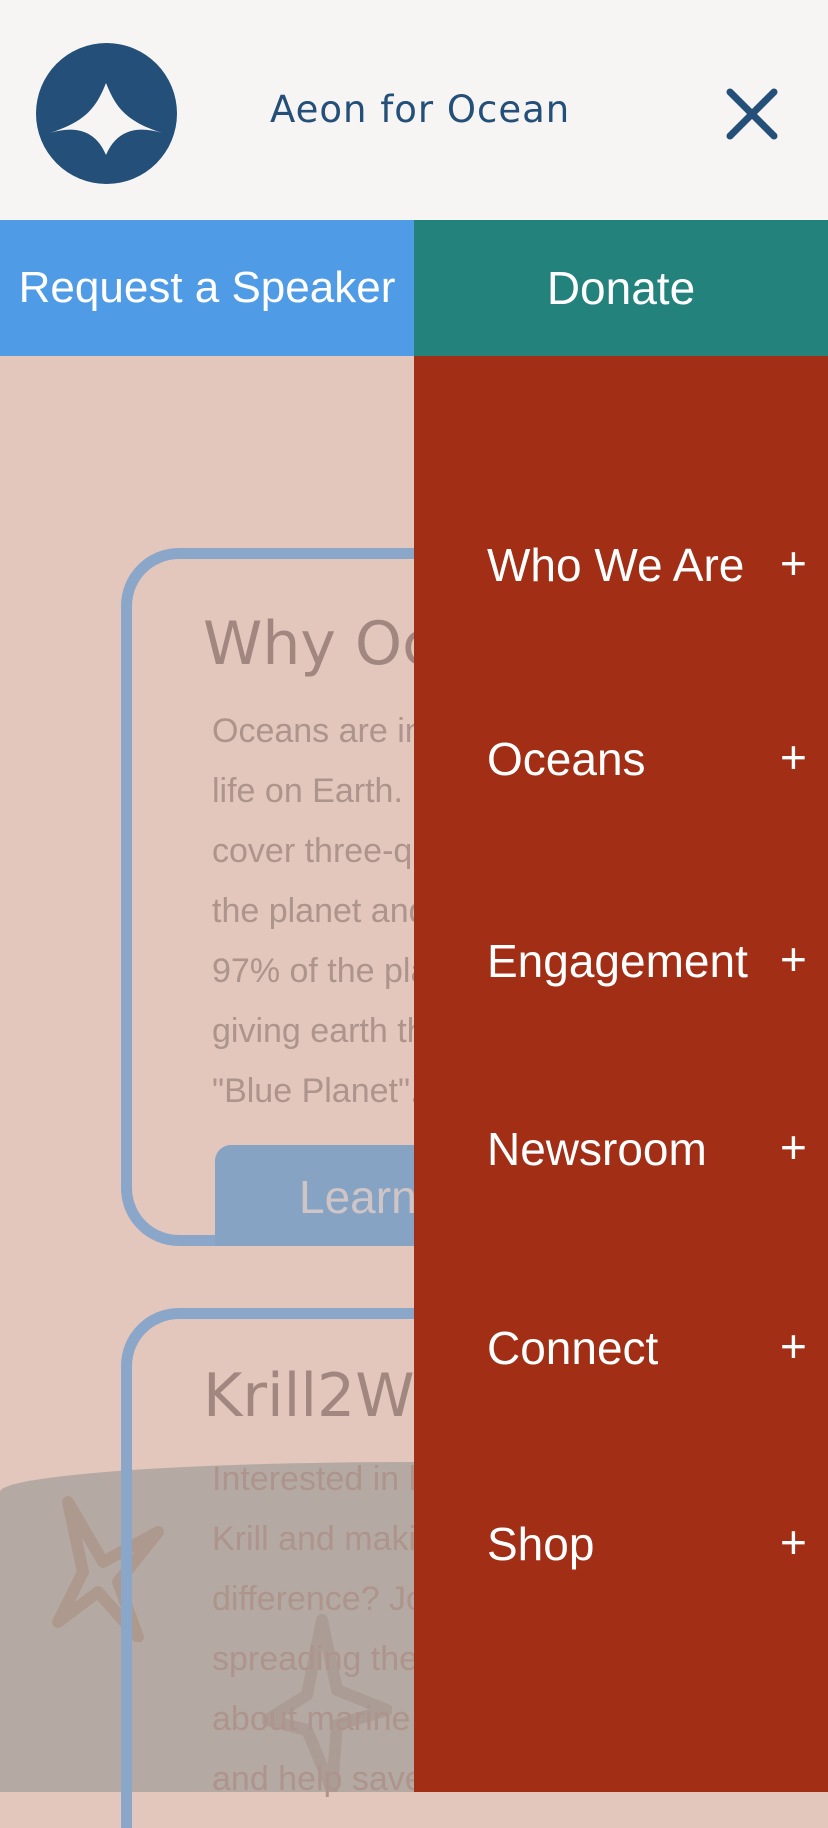  Describe the element at coordinates (597, 1149) in the screenshot. I see `menu-item-label: Newsroom` at that location.